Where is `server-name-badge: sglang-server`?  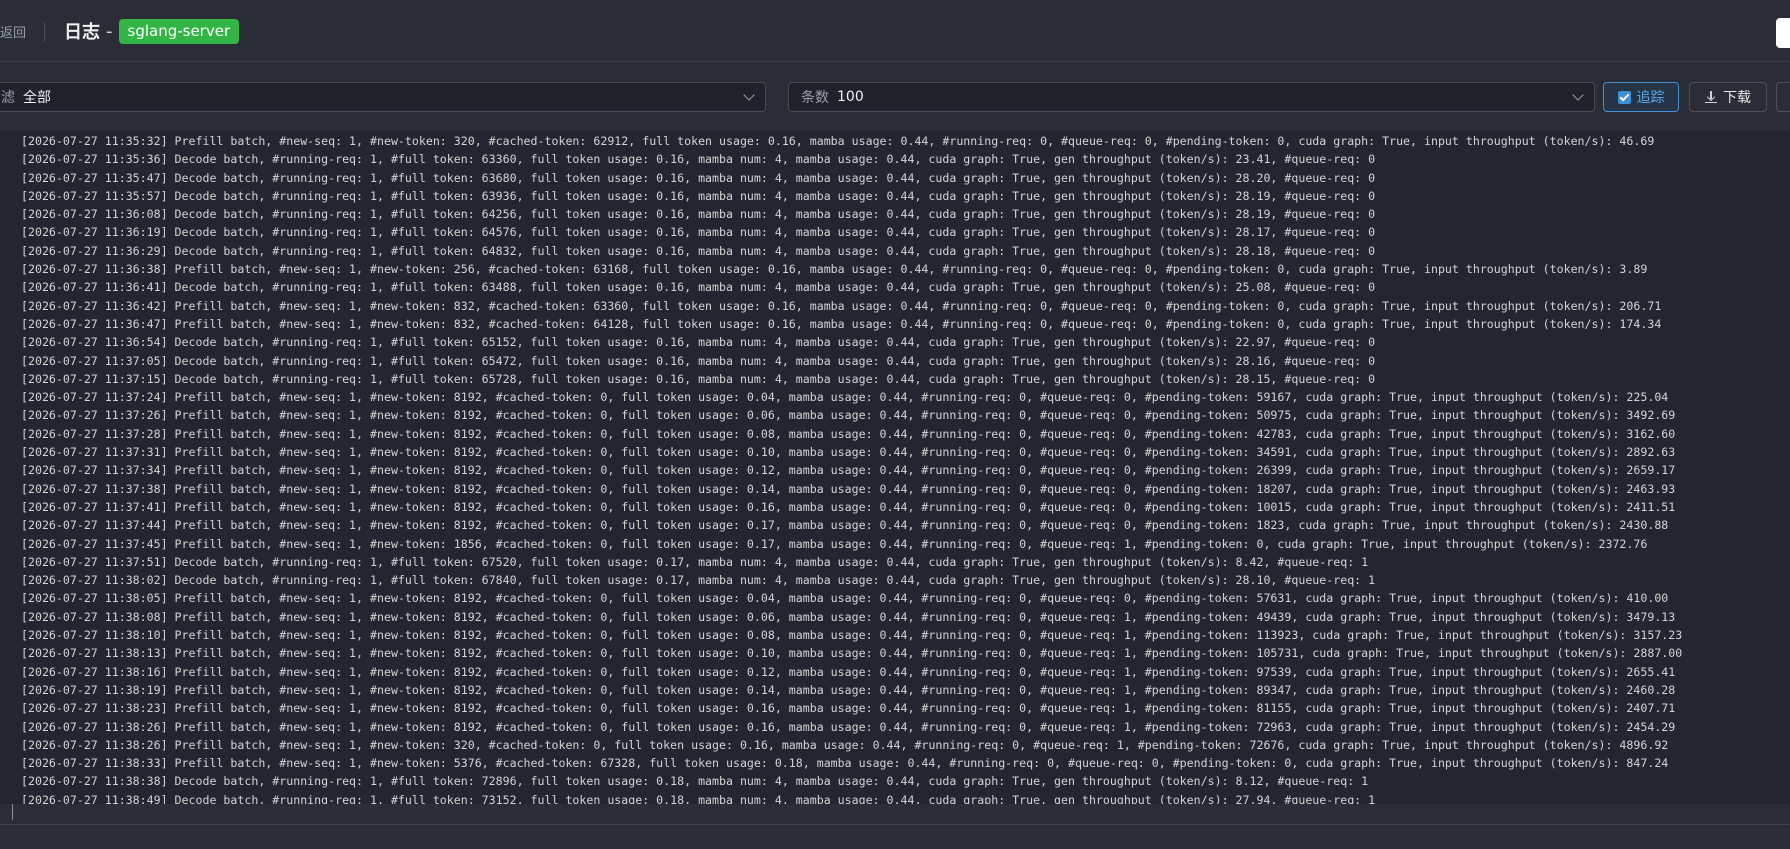 server-name-badge: sglang-server is located at coordinates (179, 31).